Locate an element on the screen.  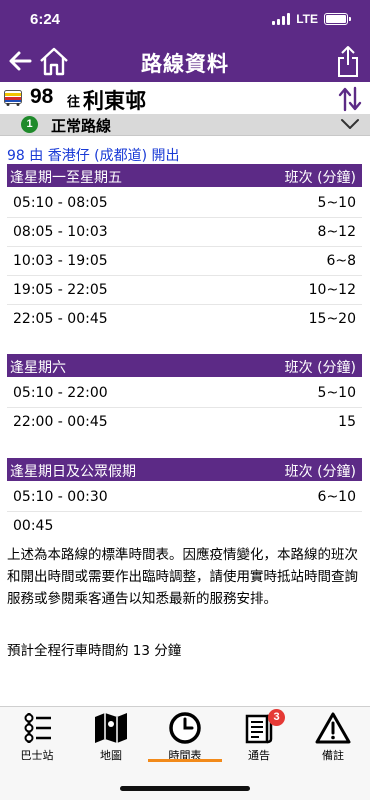
network-label: LTE is located at coordinates (307, 19).